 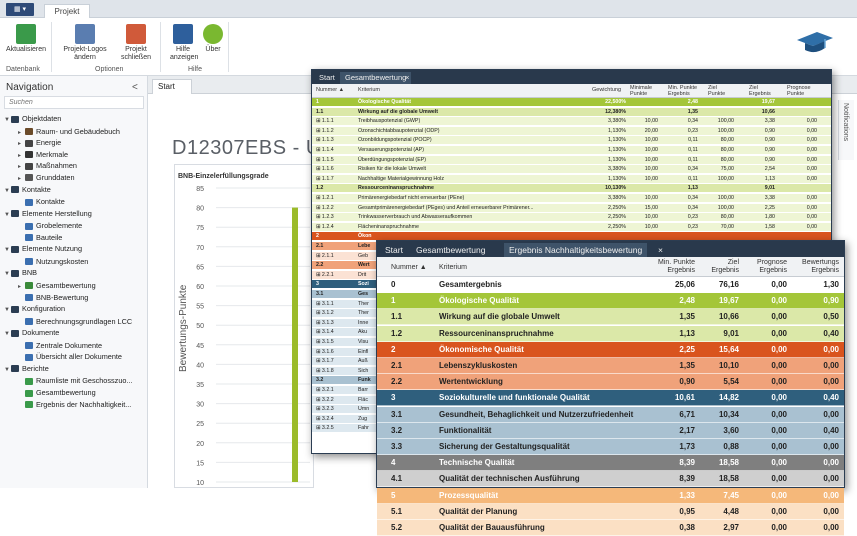 What do you see at coordinates (26, 39) in the screenshot?
I see `refresh-button: Aktualisieren` at bounding box center [26, 39].